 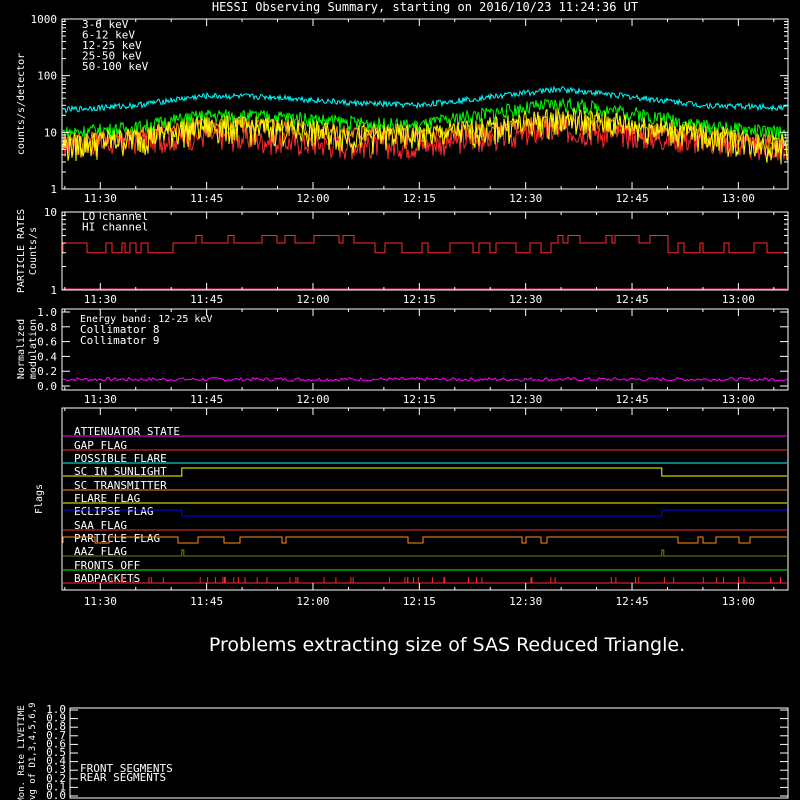 What do you see at coordinates (22, 752) in the screenshot?
I see `livetime-ylabel-1: Mon. Rate LIVETIME` at bounding box center [22, 752].